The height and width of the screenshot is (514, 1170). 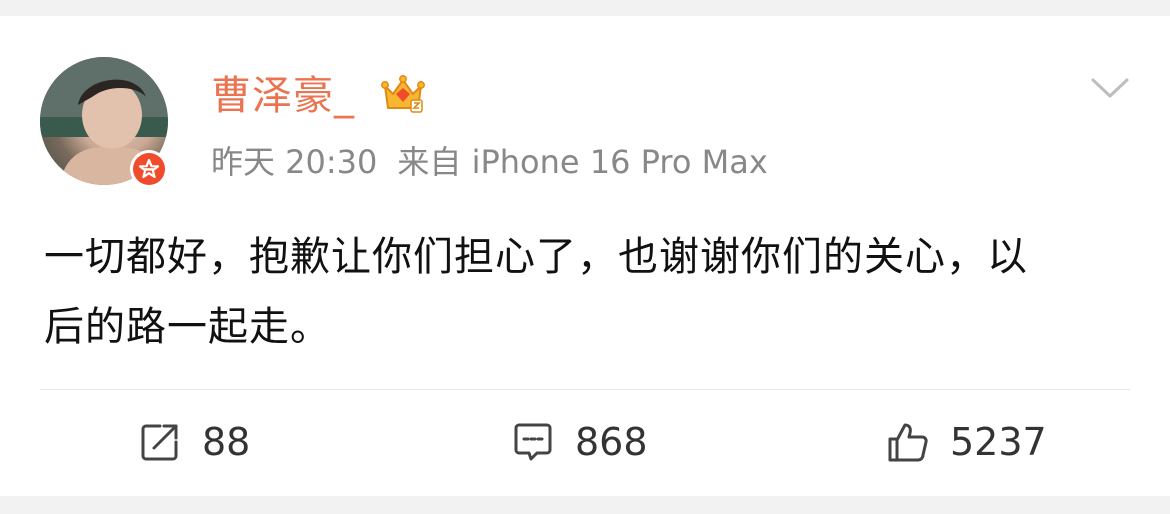 What do you see at coordinates (582, 162) in the screenshot?
I see `post-source: 来自 iPhone 16 Pro Max` at bounding box center [582, 162].